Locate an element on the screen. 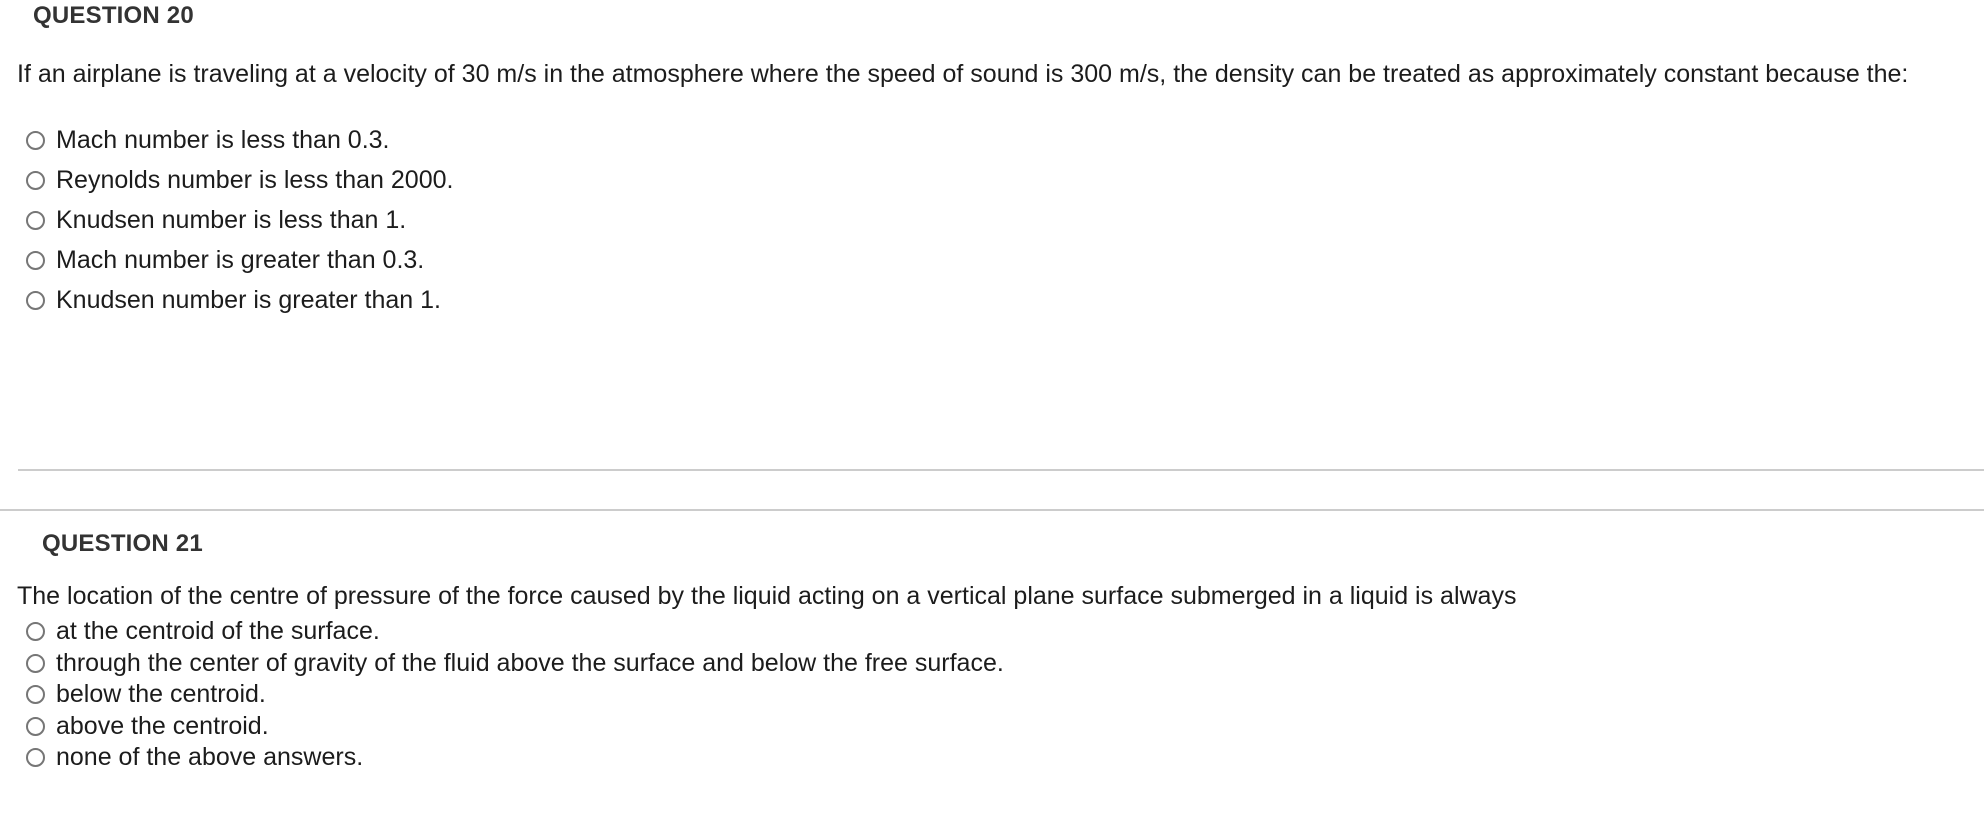  option-row: Knudsen number is greater than 1. is located at coordinates (239, 300).